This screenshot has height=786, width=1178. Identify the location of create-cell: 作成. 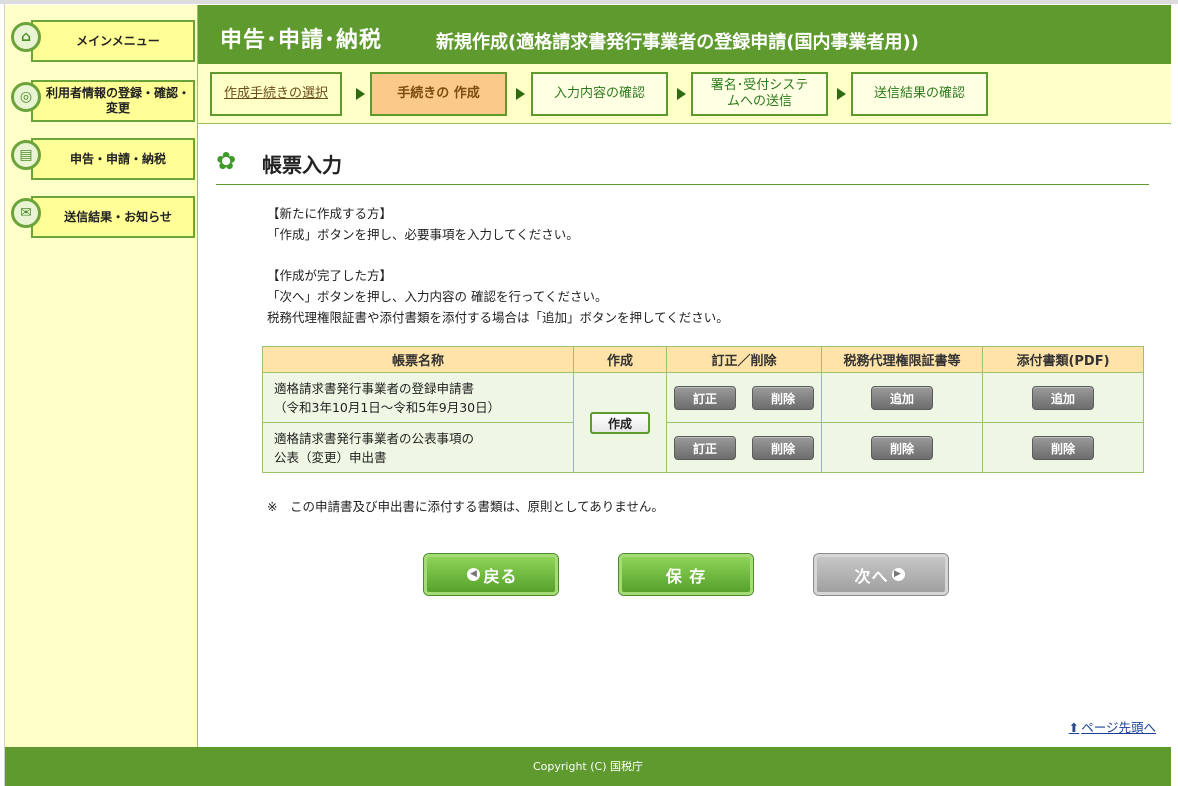
(620, 422).